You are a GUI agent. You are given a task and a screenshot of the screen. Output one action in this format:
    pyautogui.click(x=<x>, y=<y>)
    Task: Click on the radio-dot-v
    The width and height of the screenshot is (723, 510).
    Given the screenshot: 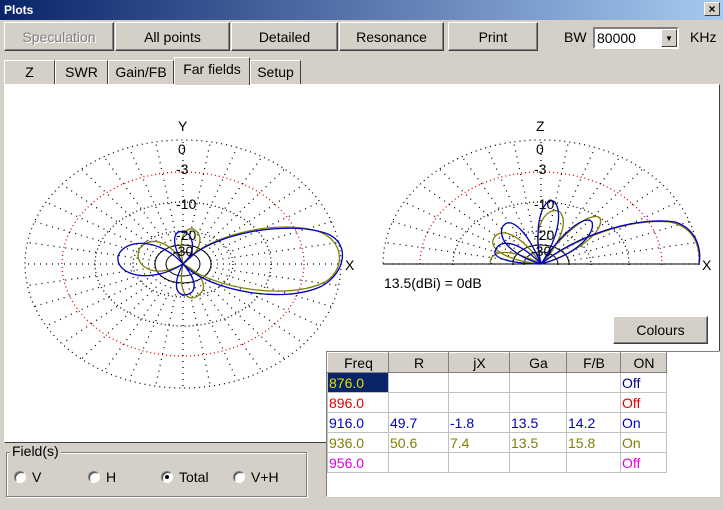 What is the action you would take?
    pyautogui.click(x=20, y=477)
    